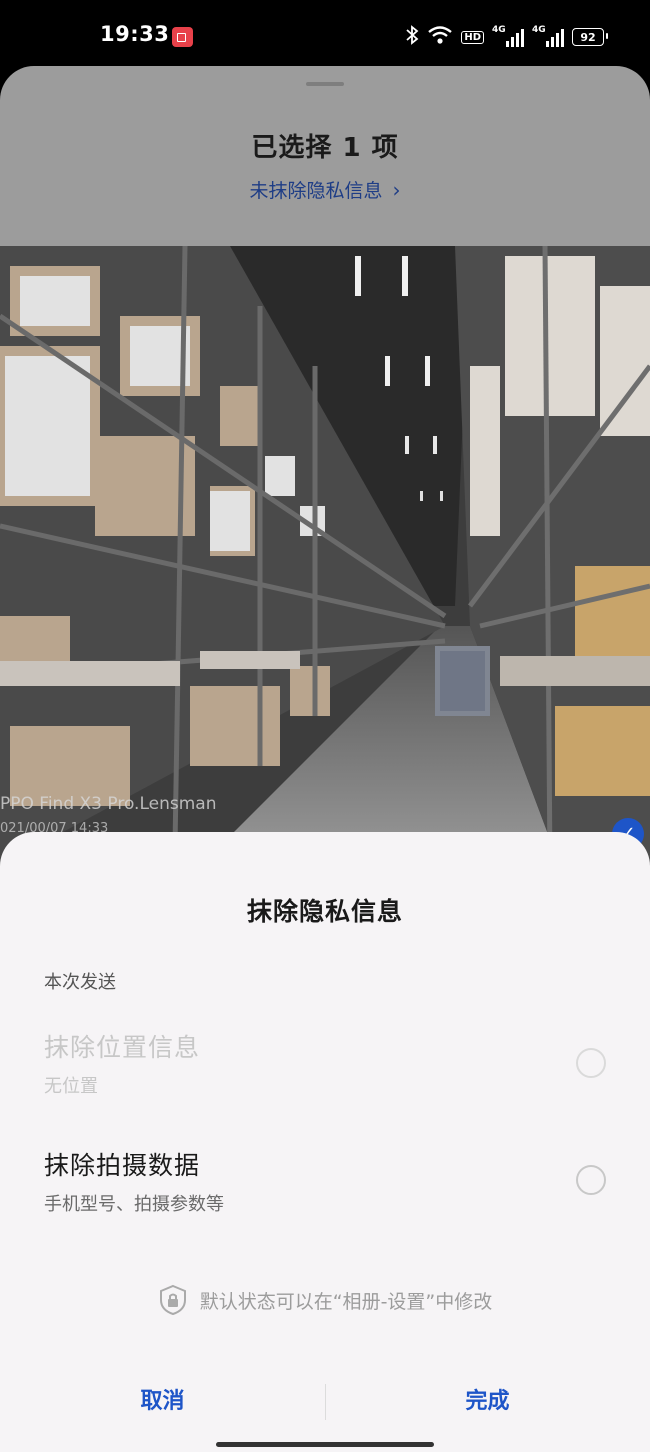 This screenshot has width=650, height=1452. I want to click on drag-handle, so click(325, 84).